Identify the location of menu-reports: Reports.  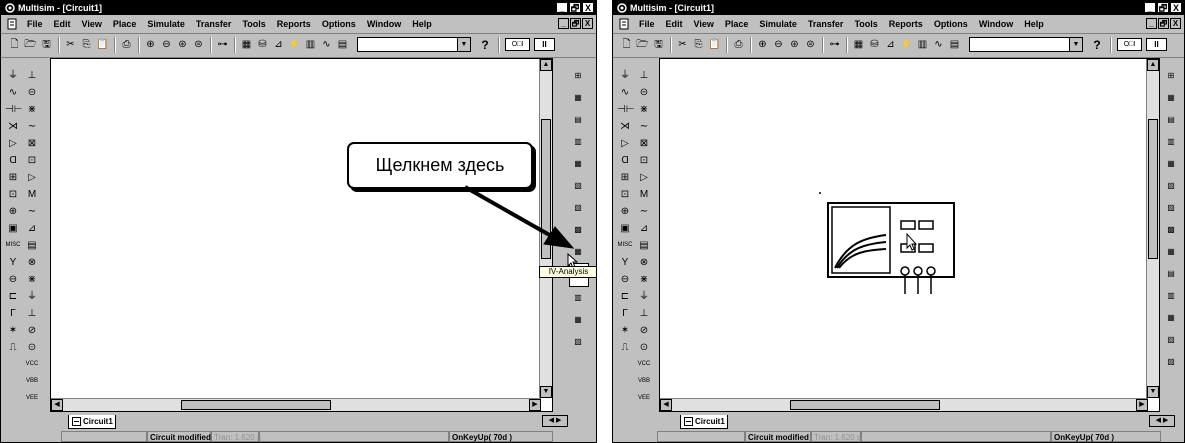
(906, 24).